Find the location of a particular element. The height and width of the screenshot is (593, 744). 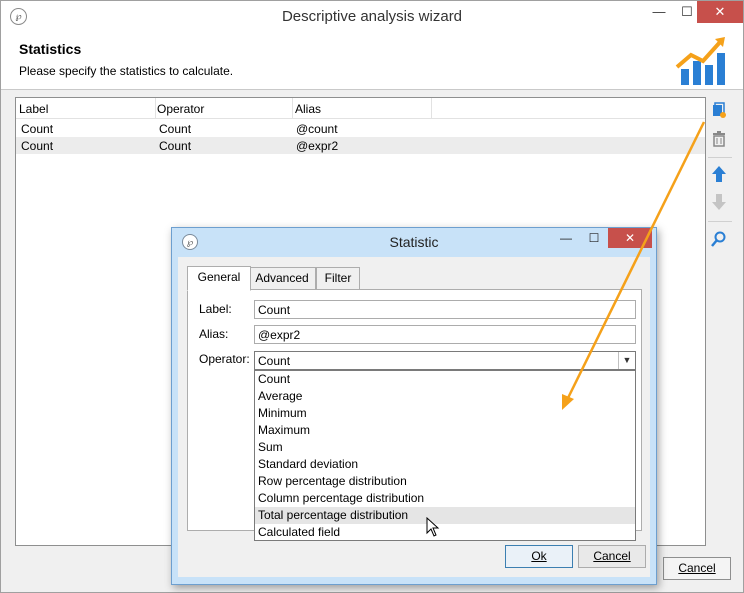

wizard-cancel-button: Cancel is located at coordinates (697, 568).